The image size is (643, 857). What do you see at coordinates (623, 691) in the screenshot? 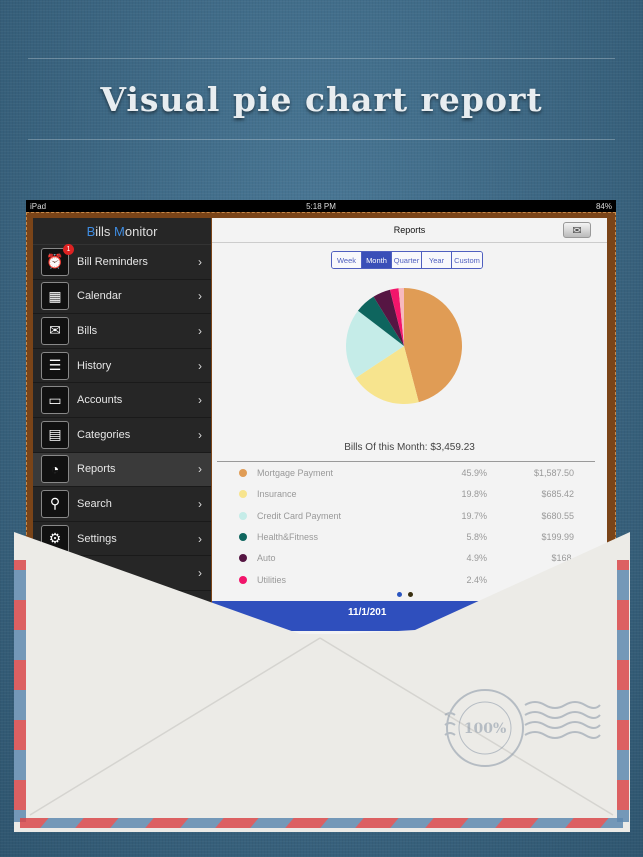
I see `airmail-stripe-right` at bounding box center [623, 691].